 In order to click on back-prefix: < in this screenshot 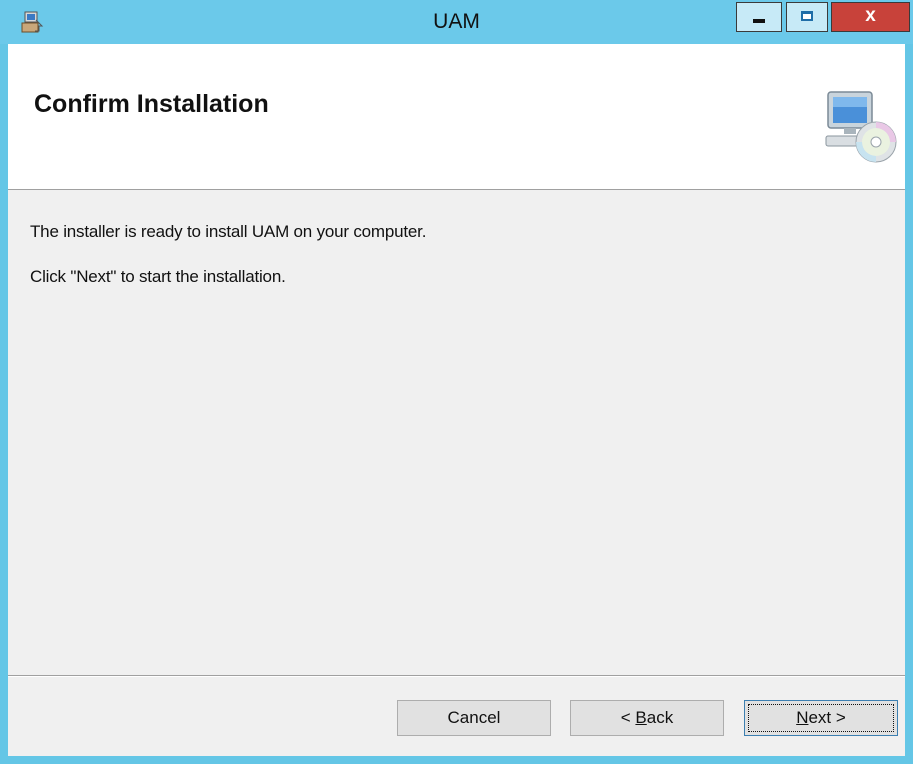, I will do `click(628, 717)`.